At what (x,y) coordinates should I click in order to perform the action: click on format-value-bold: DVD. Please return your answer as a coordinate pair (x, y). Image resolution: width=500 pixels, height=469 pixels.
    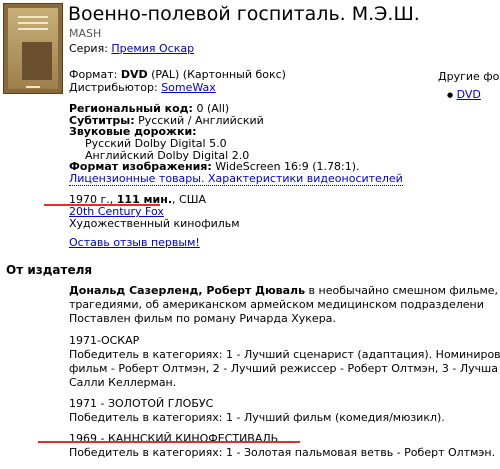
    Looking at the image, I should click on (134, 74).